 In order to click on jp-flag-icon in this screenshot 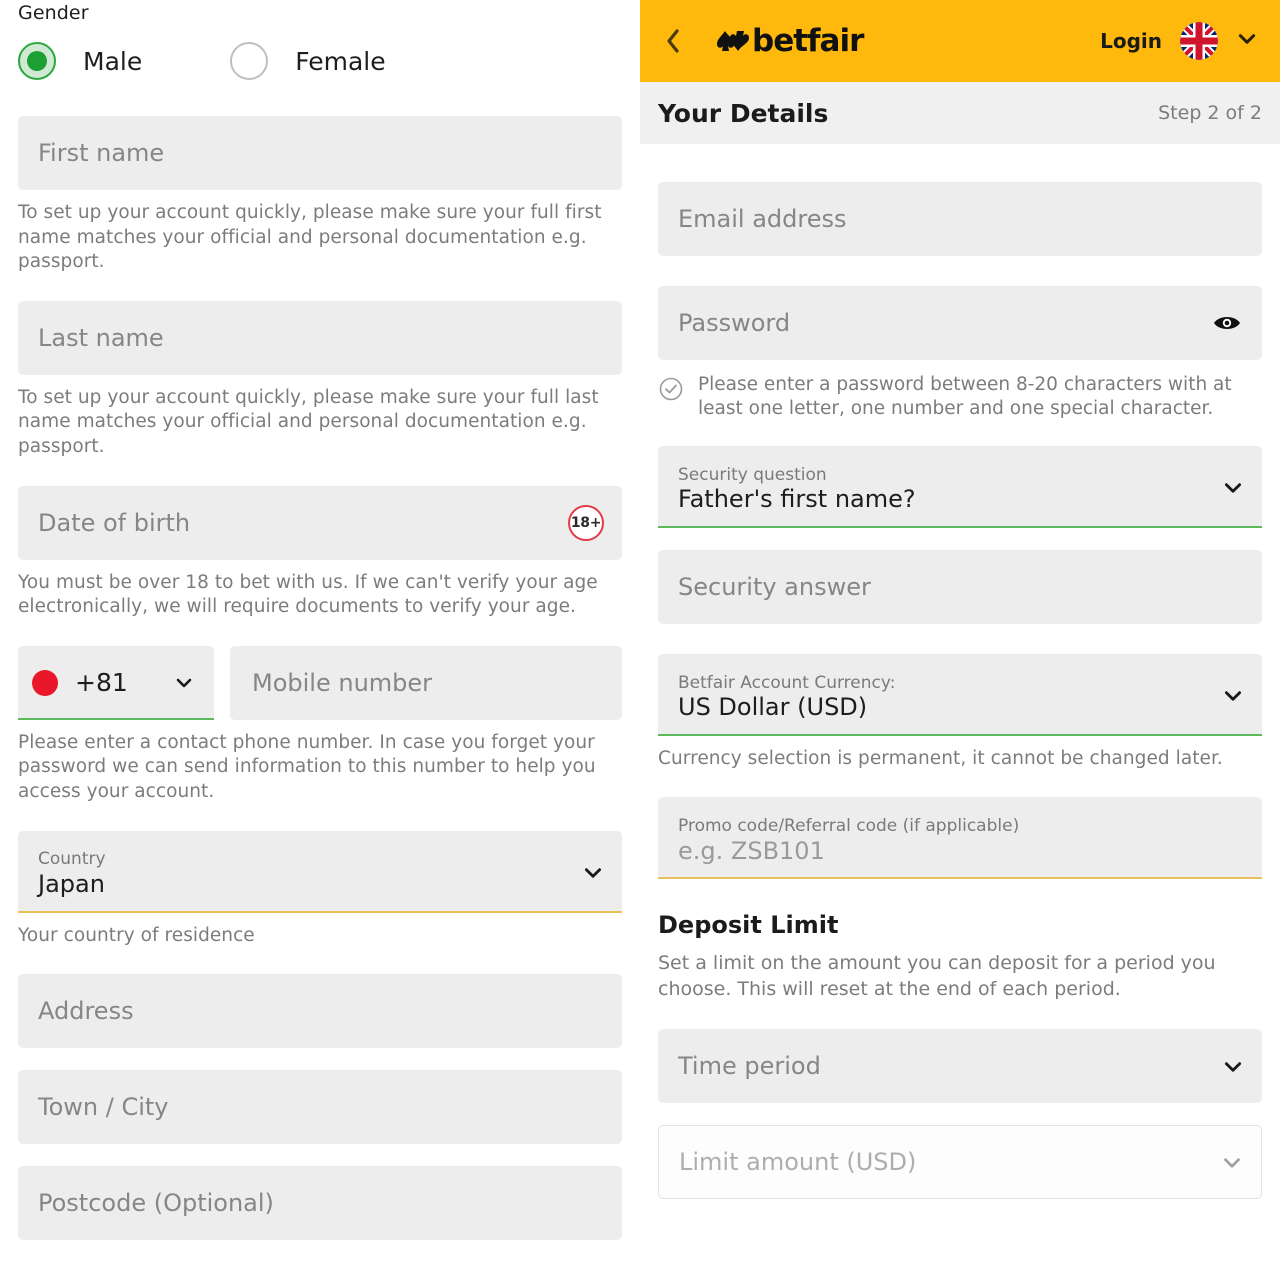, I will do `click(45, 682)`.